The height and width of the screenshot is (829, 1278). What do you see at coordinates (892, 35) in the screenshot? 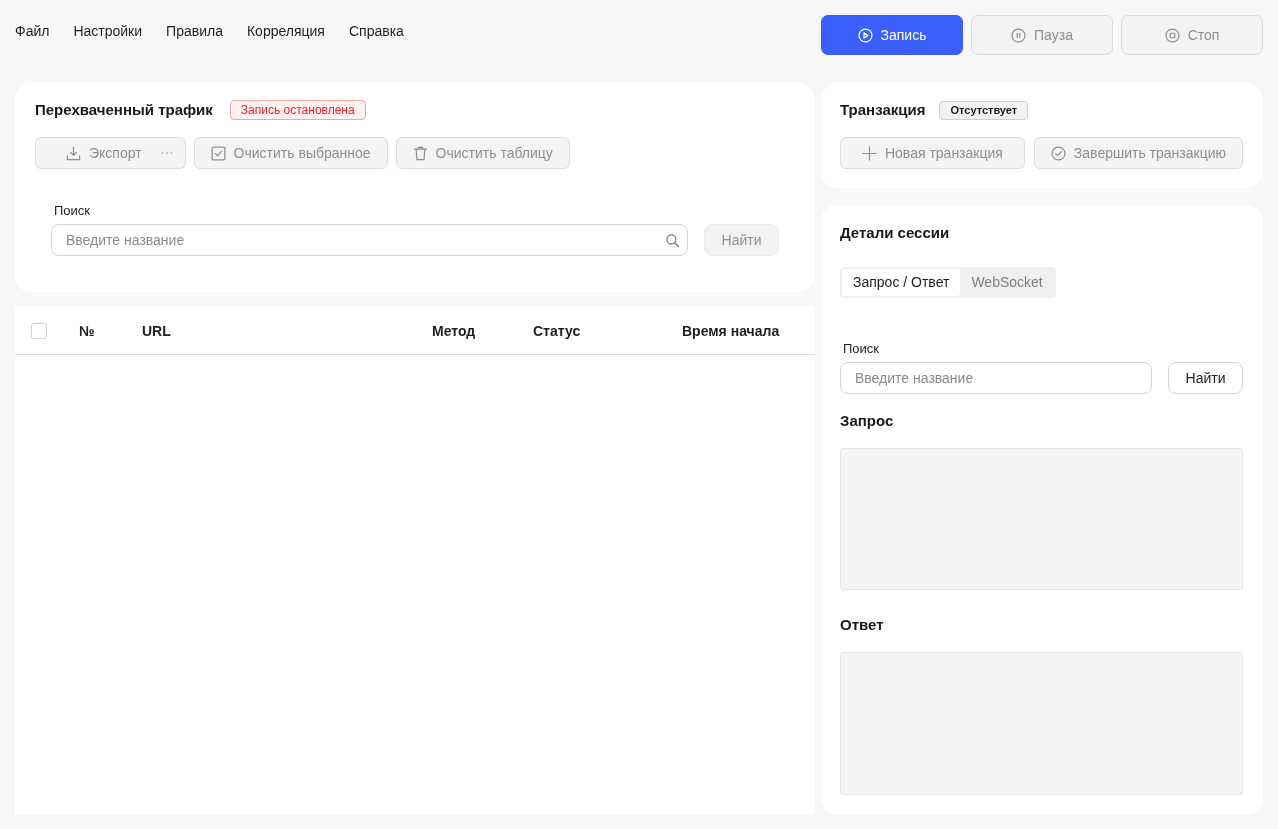
I see `record-button: Запись` at bounding box center [892, 35].